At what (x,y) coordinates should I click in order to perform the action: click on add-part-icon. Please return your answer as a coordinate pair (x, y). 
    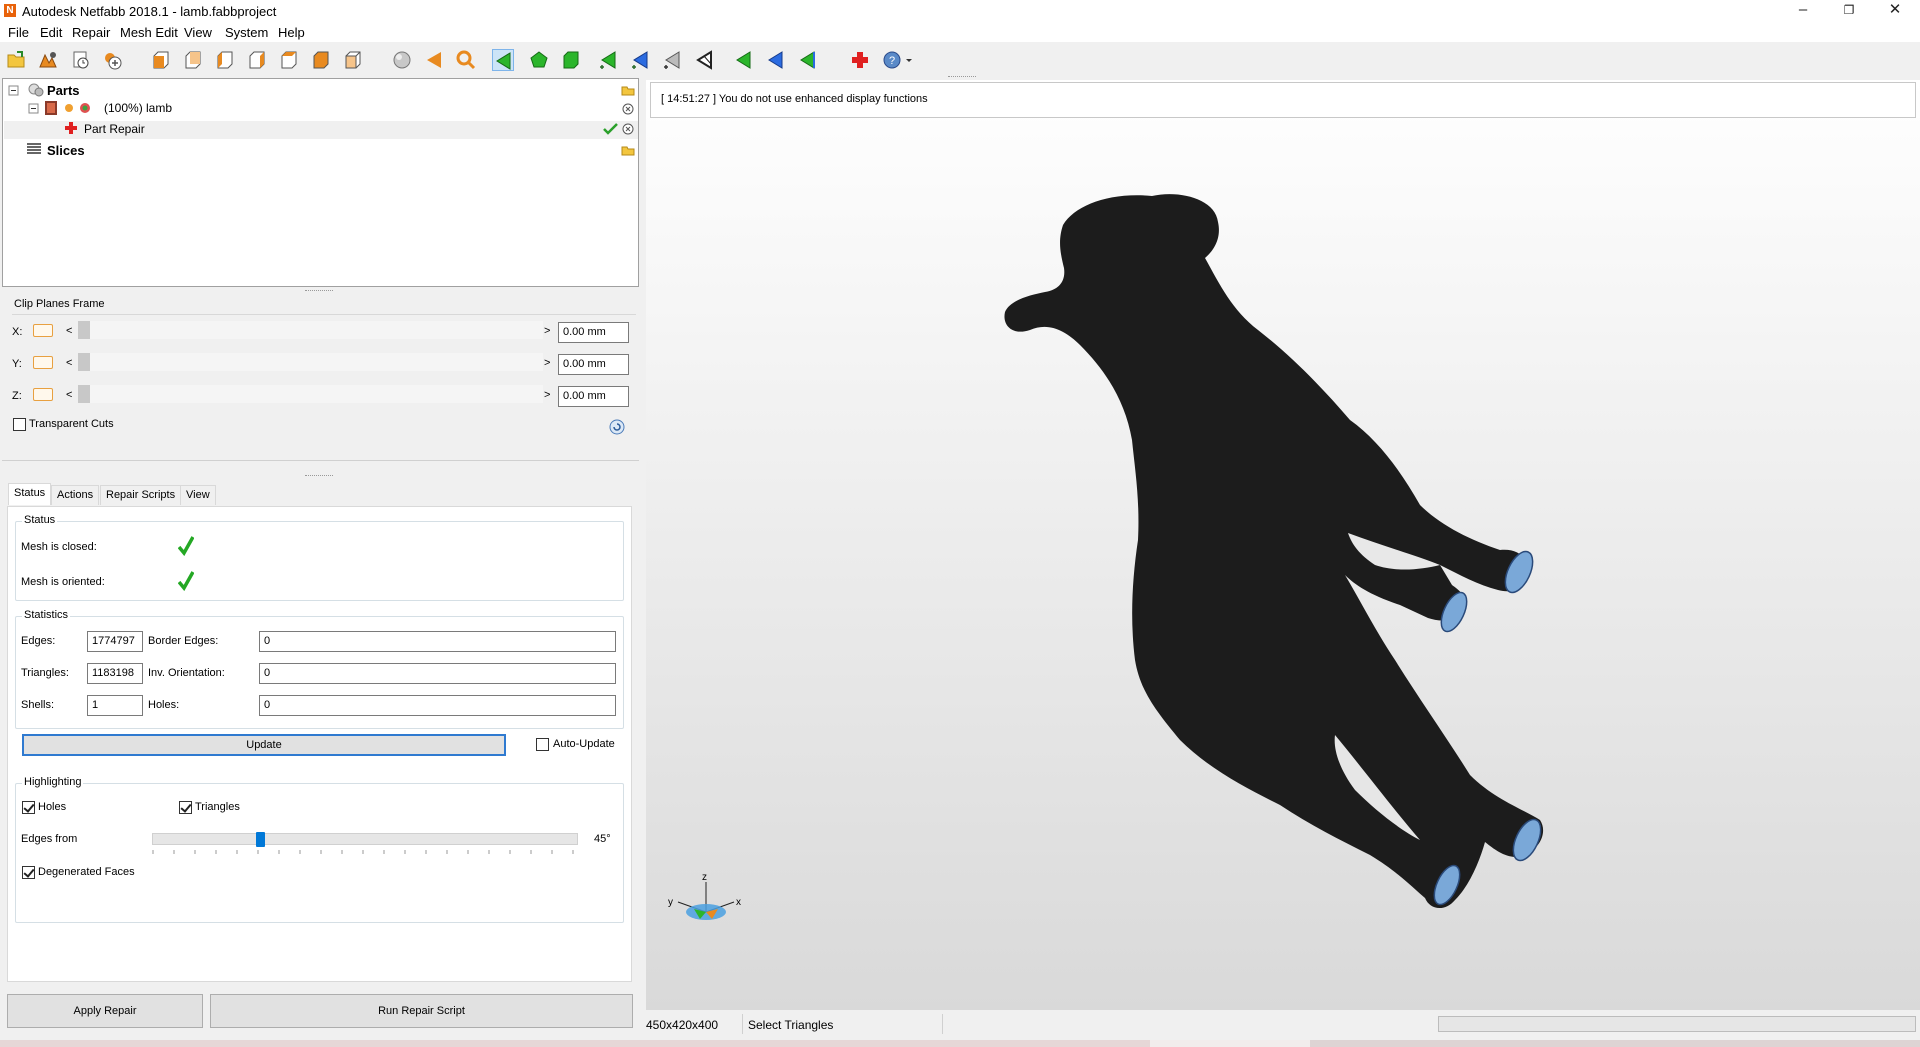
    Looking at the image, I should click on (48, 60).